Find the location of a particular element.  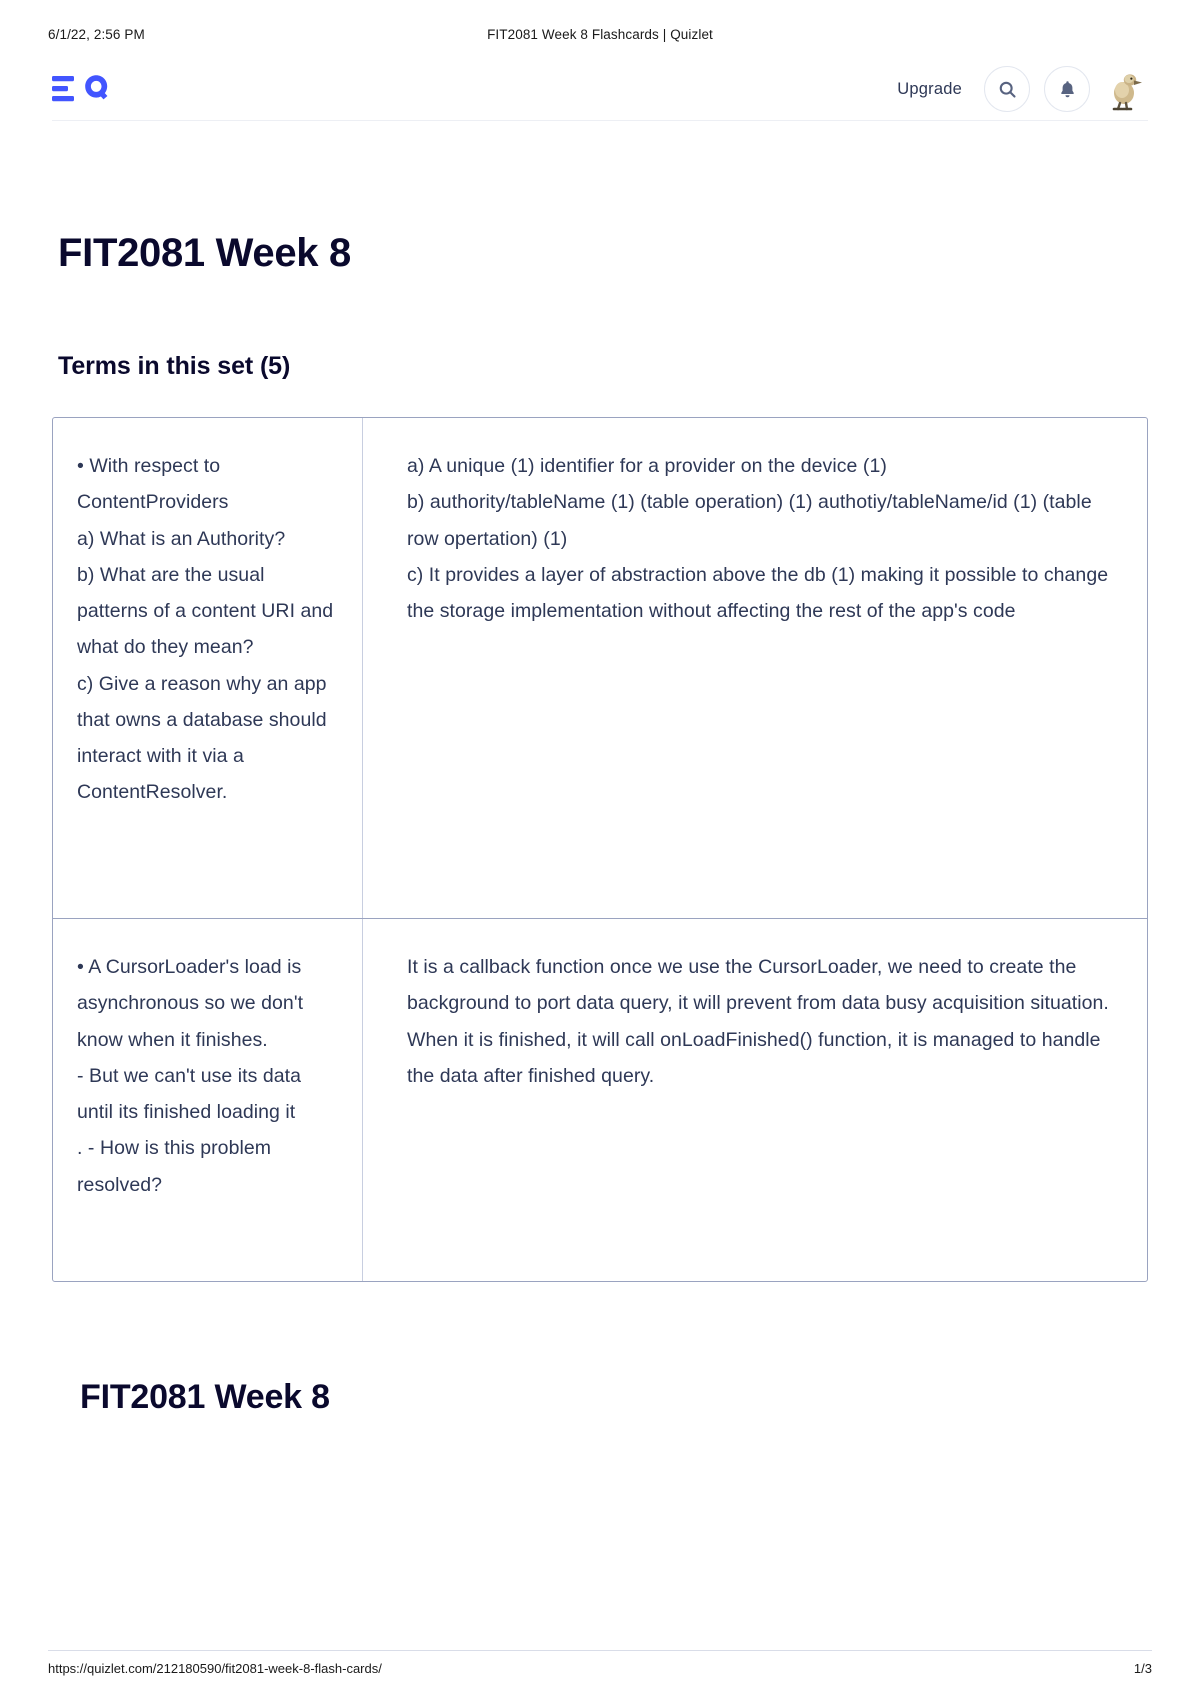

user-avatar is located at coordinates (1126, 89).